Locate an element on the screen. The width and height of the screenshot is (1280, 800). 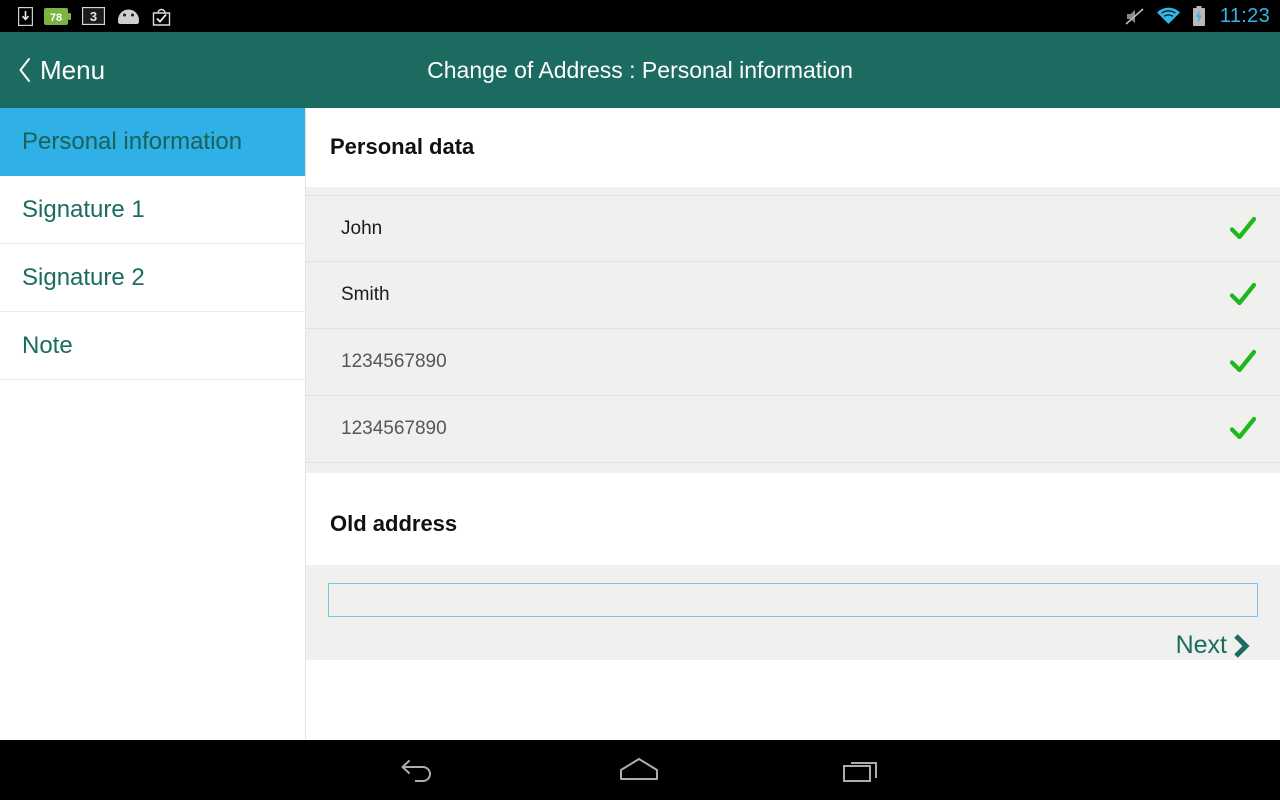
old-address-panel: Next is located at coordinates (793, 612).